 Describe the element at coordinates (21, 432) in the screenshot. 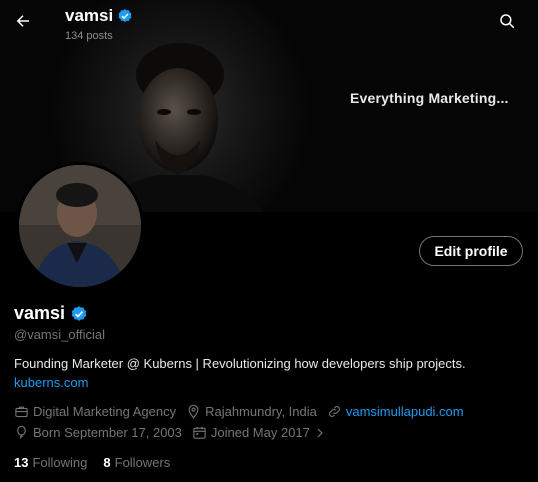

I see `balloon-icon` at that location.